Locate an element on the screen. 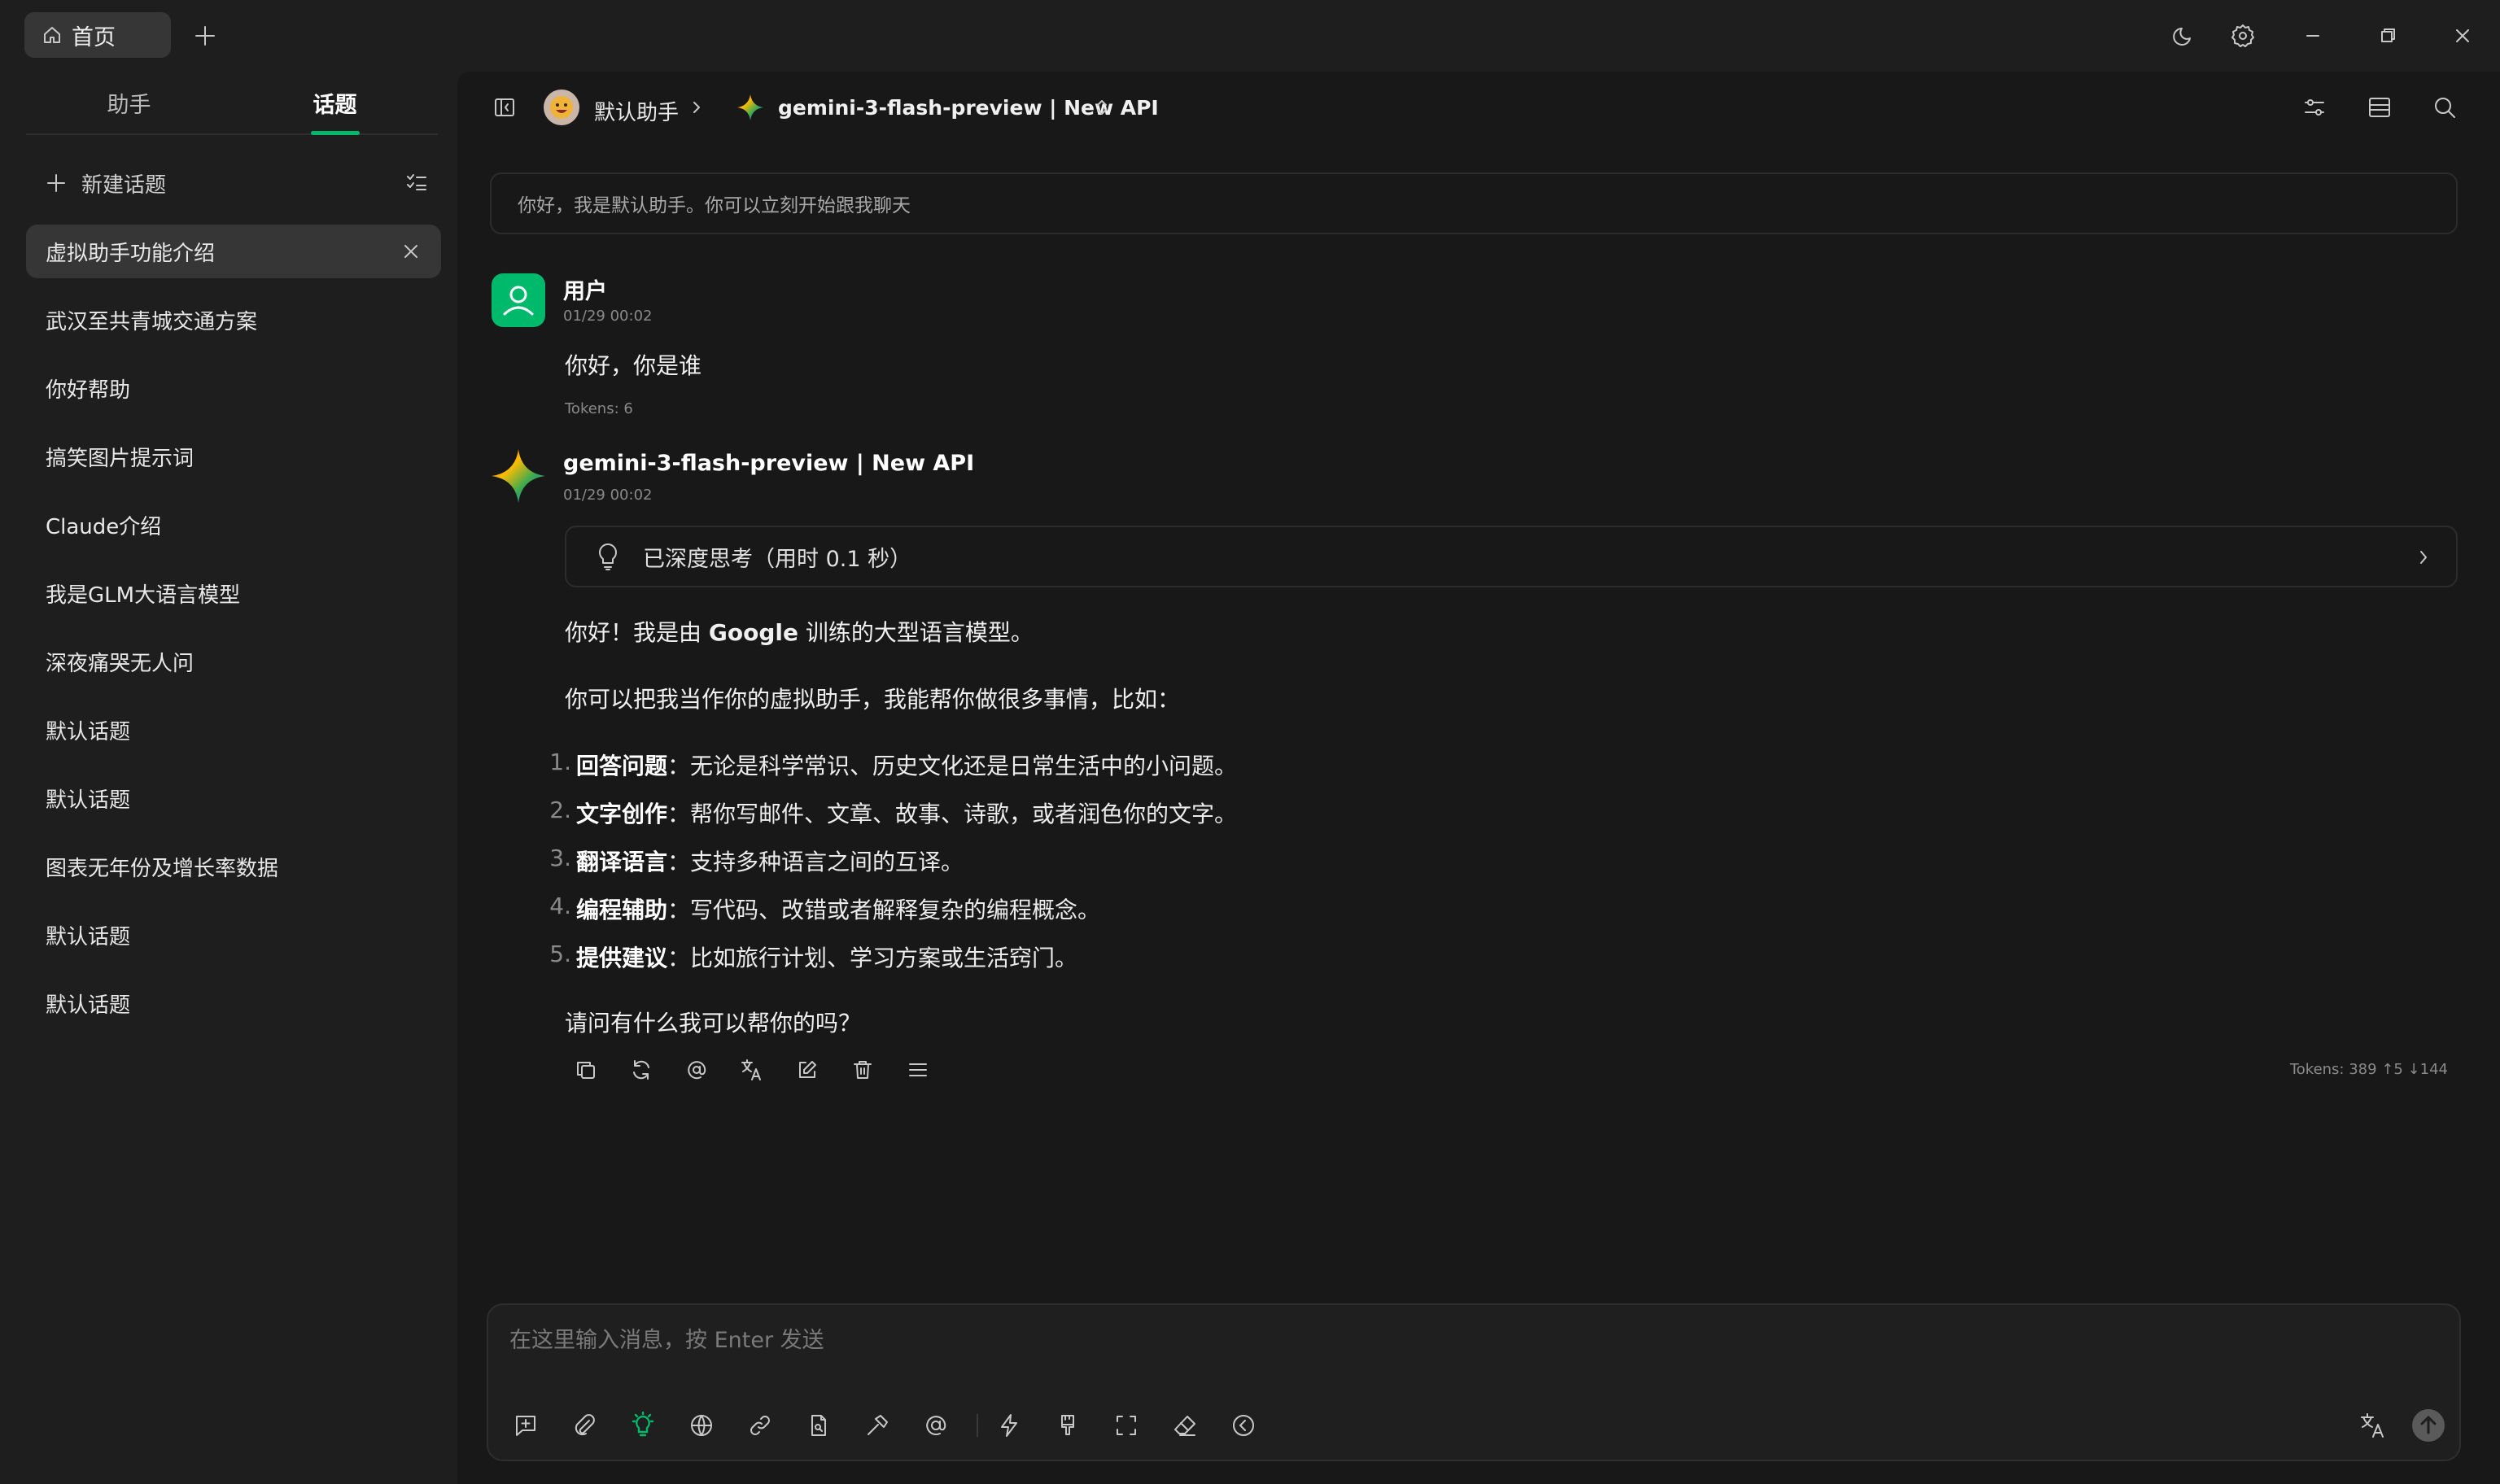  list-text: ：无论是科学常识、历史文化还是日常生活中的小问题。 is located at coordinates (952, 766).